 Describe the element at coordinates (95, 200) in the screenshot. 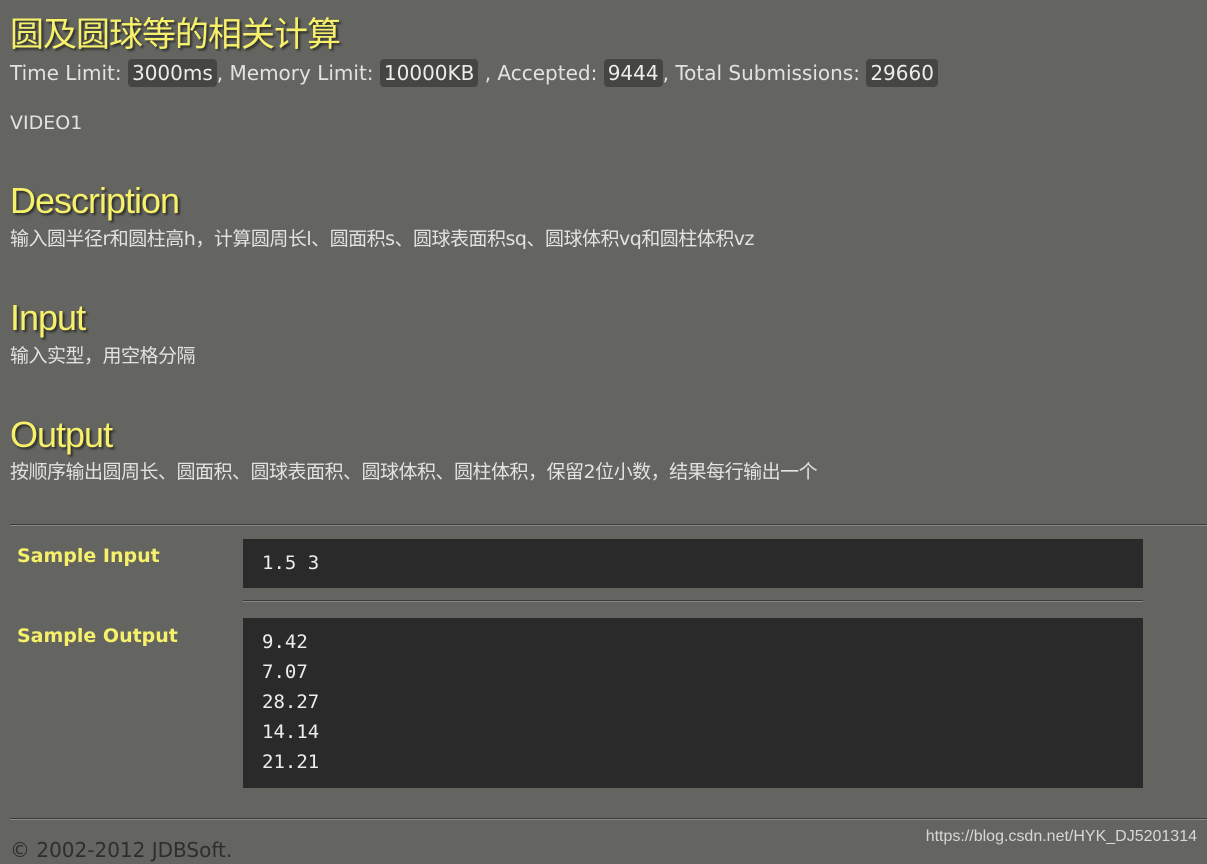

I see `description-heading: Description` at that location.